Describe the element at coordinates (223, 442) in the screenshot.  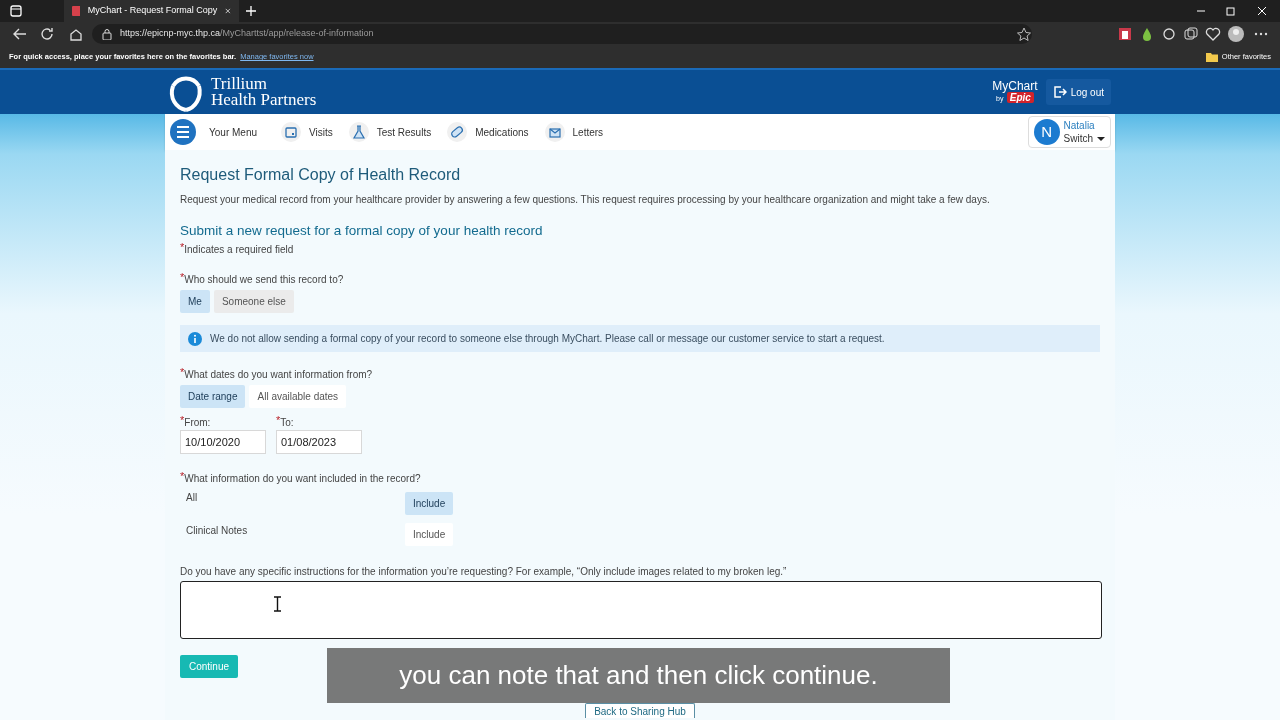
I see `date-field: 10/10/2020` at that location.